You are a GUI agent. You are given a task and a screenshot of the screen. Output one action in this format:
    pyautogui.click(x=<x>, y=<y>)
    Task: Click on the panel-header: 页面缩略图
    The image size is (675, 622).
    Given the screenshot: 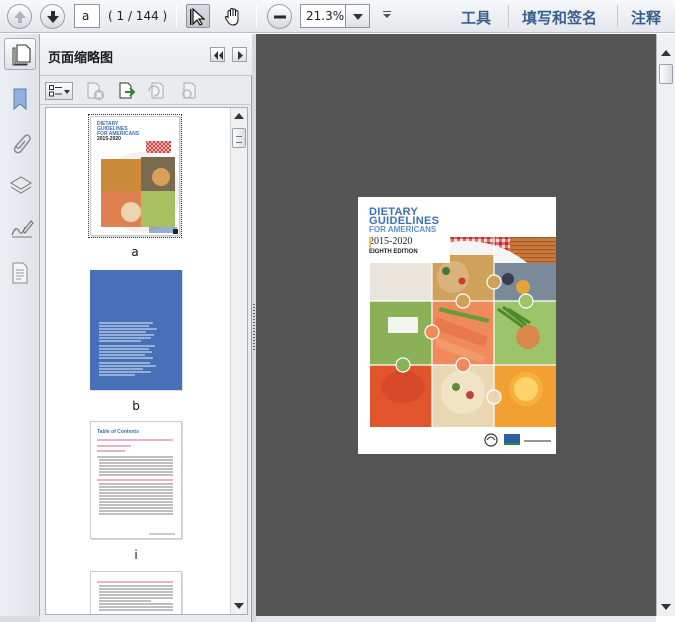 What is the action you would take?
    pyautogui.click(x=146, y=55)
    